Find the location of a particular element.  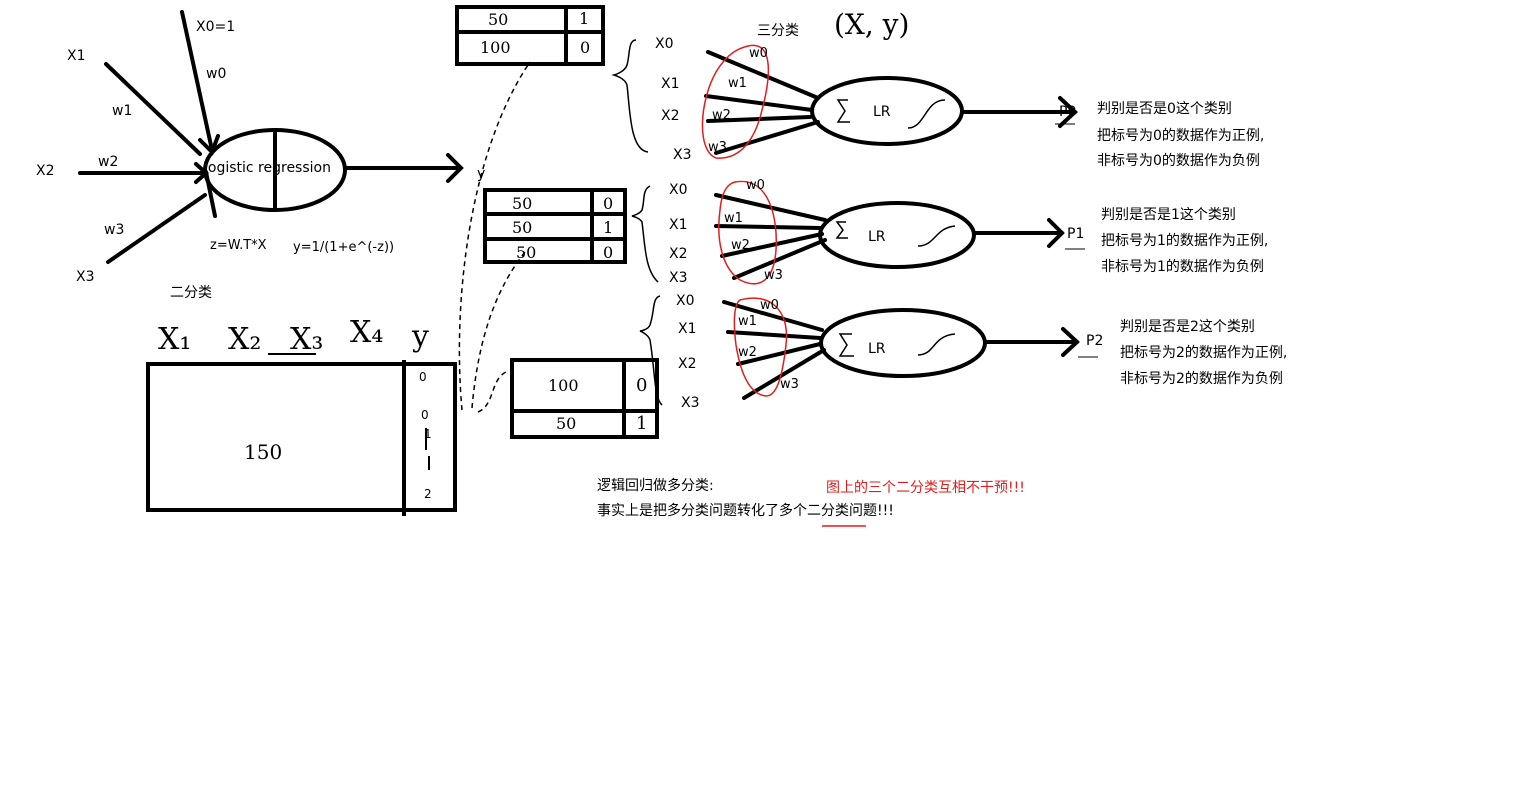

column-header: X₃ is located at coordinates (307, 339).